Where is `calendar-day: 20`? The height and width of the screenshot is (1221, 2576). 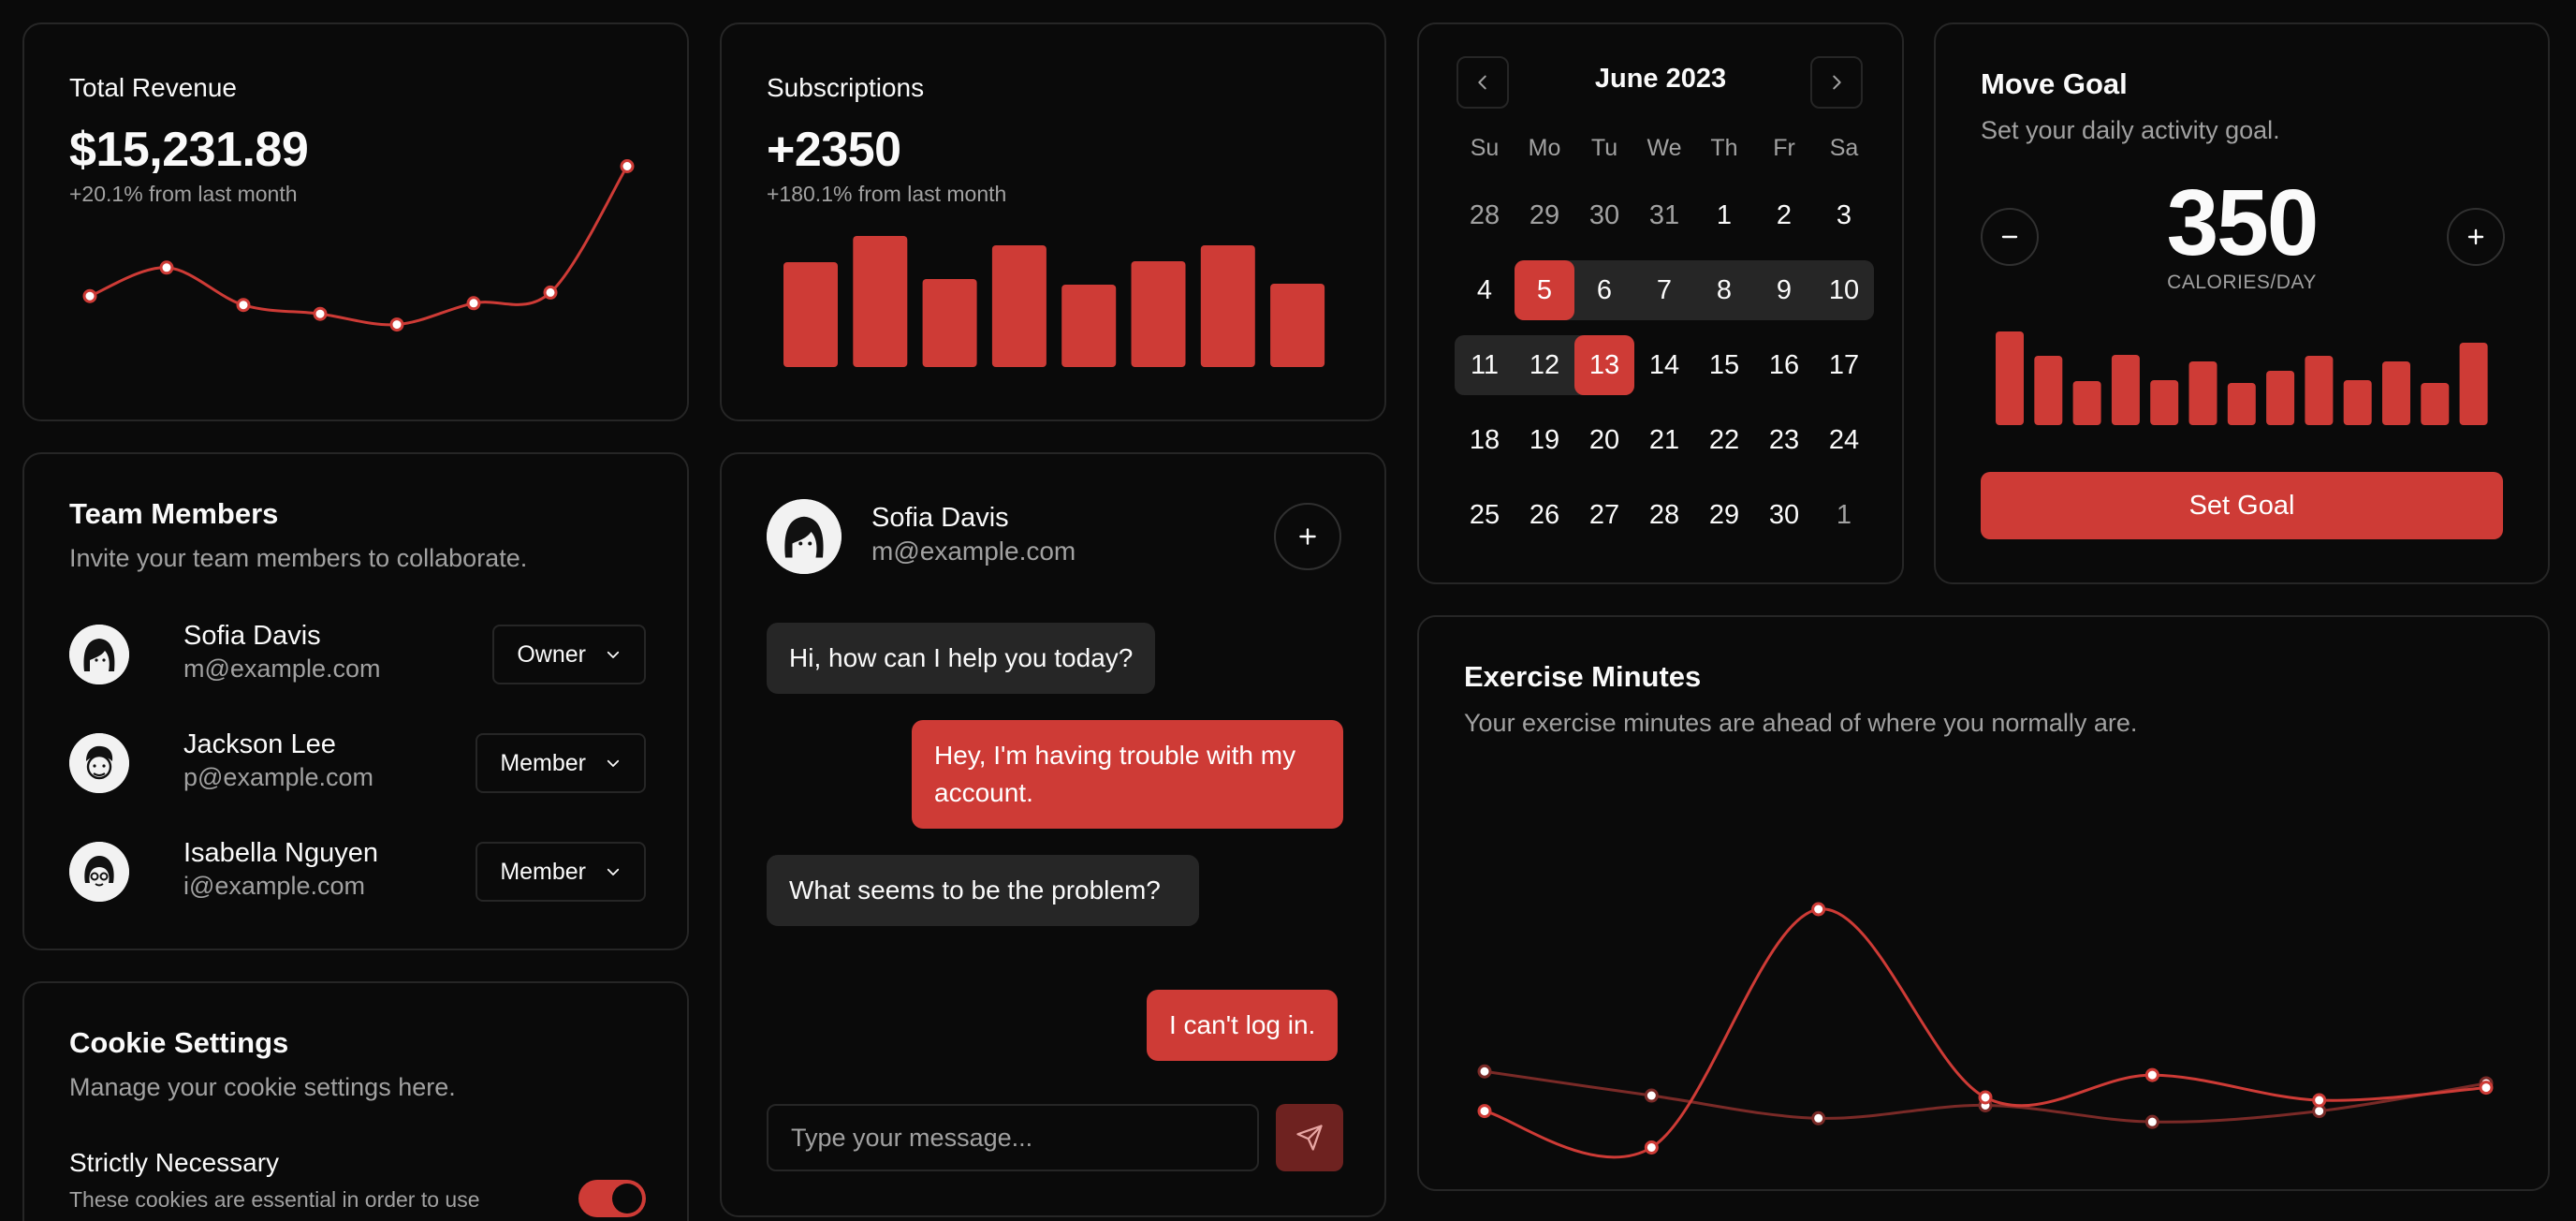
calendar-day: 20 is located at coordinates (1604, 440).